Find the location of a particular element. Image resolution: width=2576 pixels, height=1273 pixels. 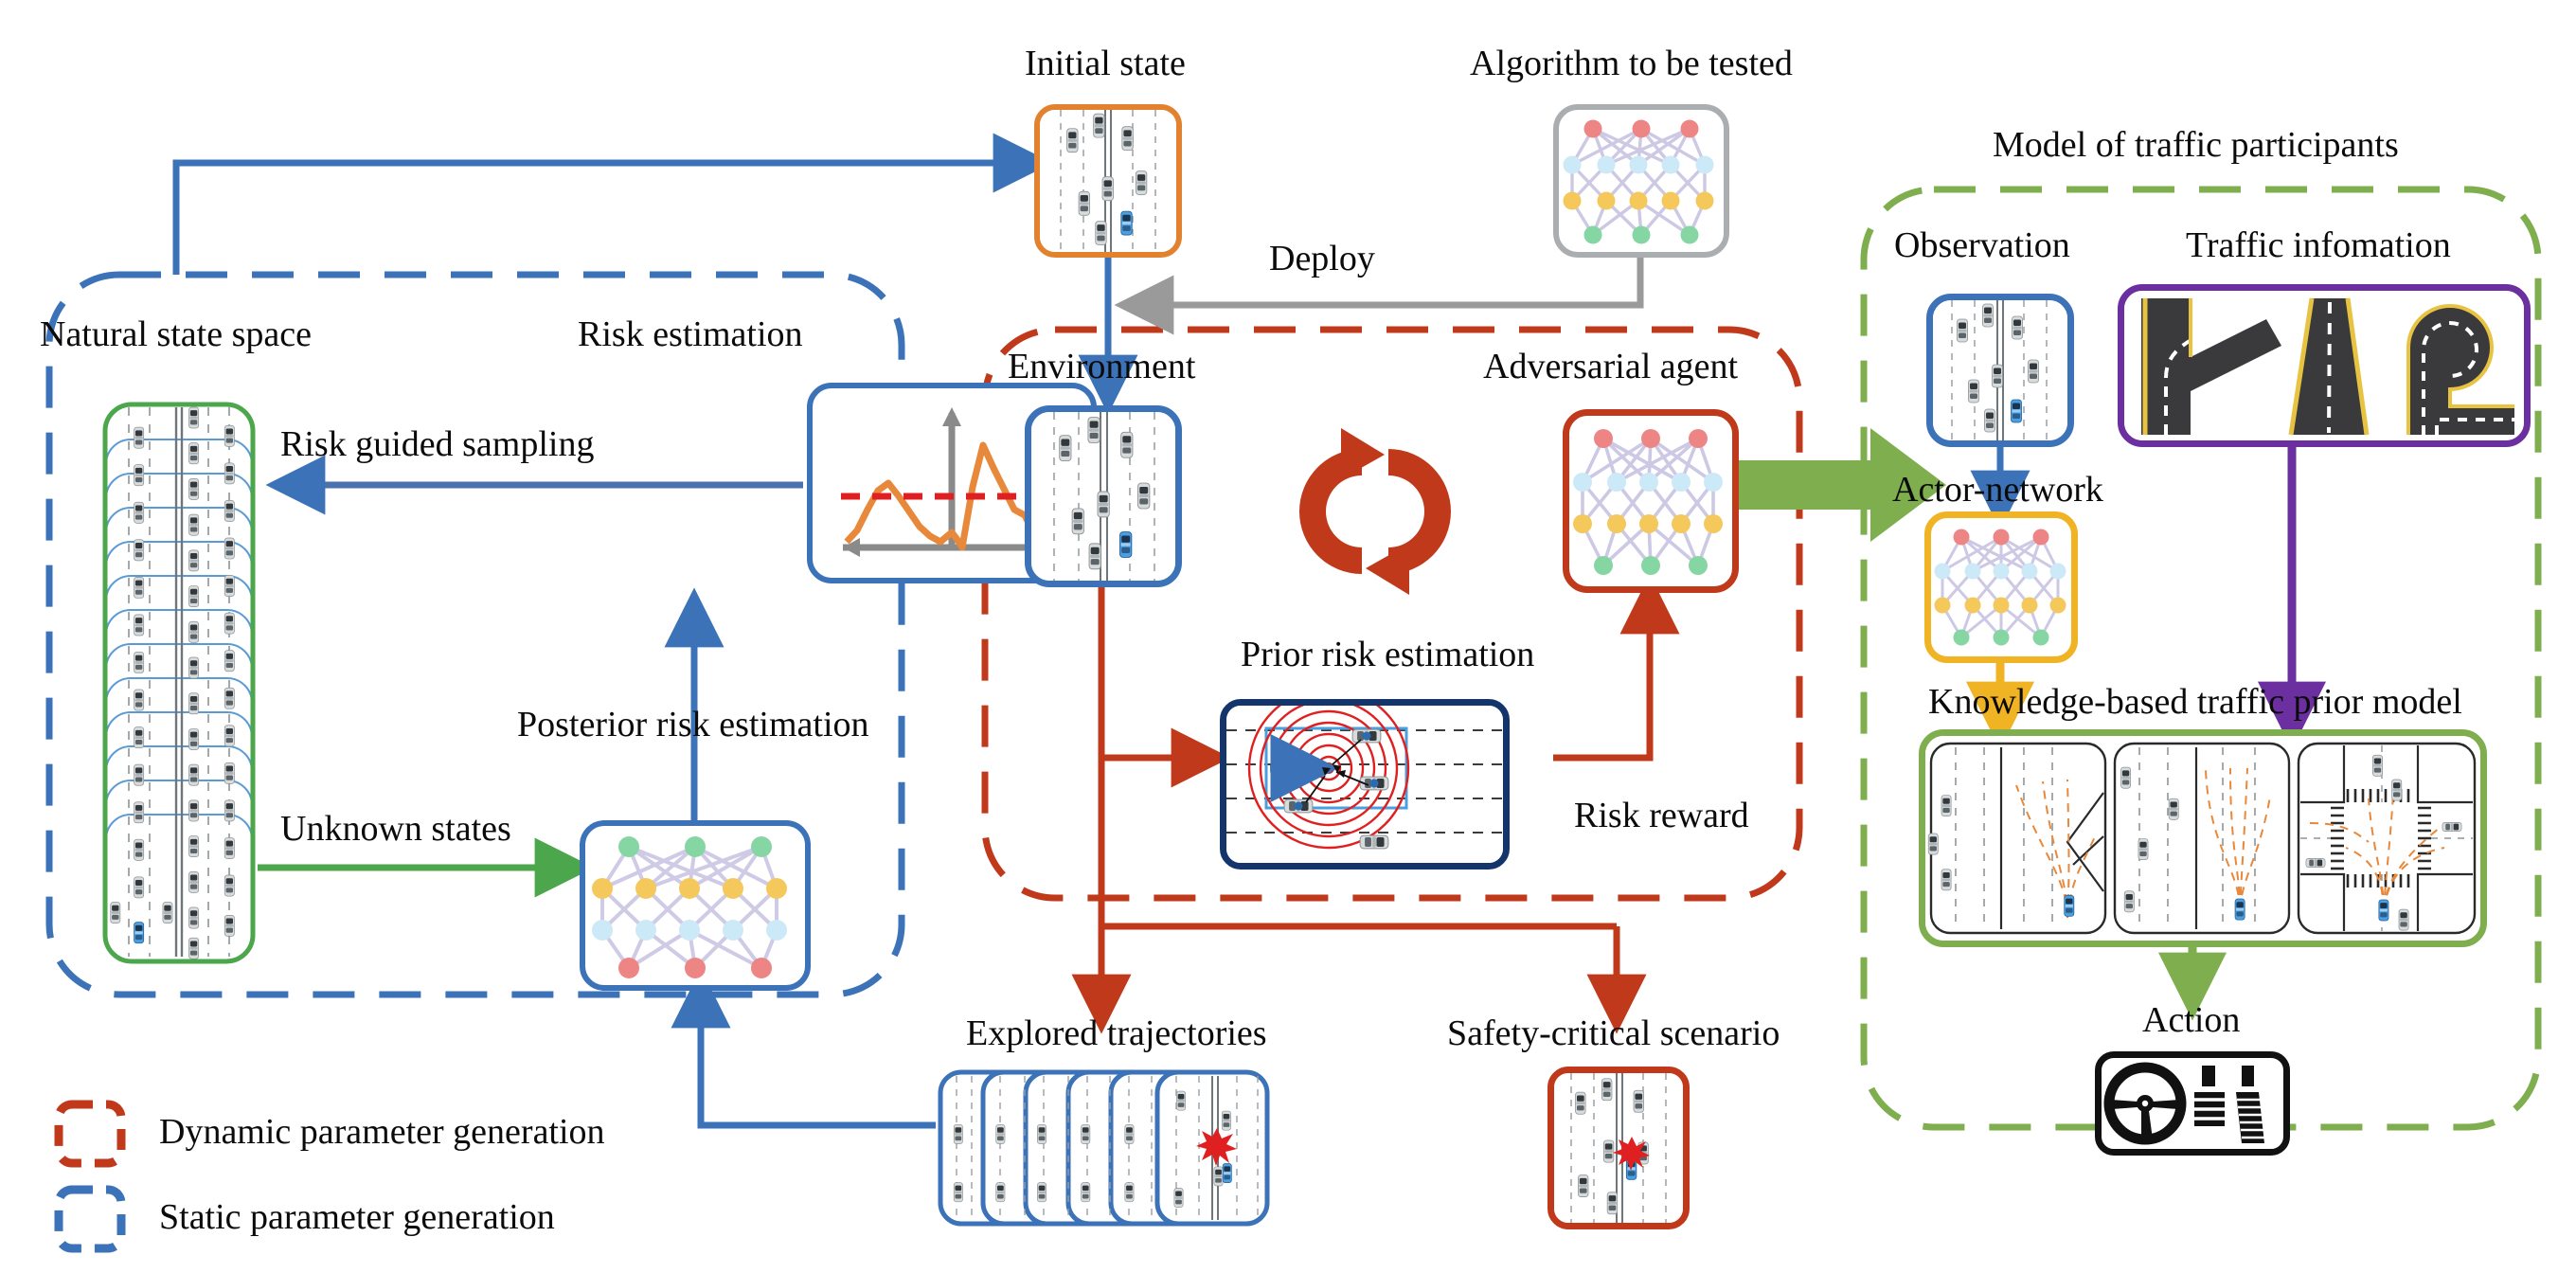

initial-state-scene is located at coordinates (1108, 181).